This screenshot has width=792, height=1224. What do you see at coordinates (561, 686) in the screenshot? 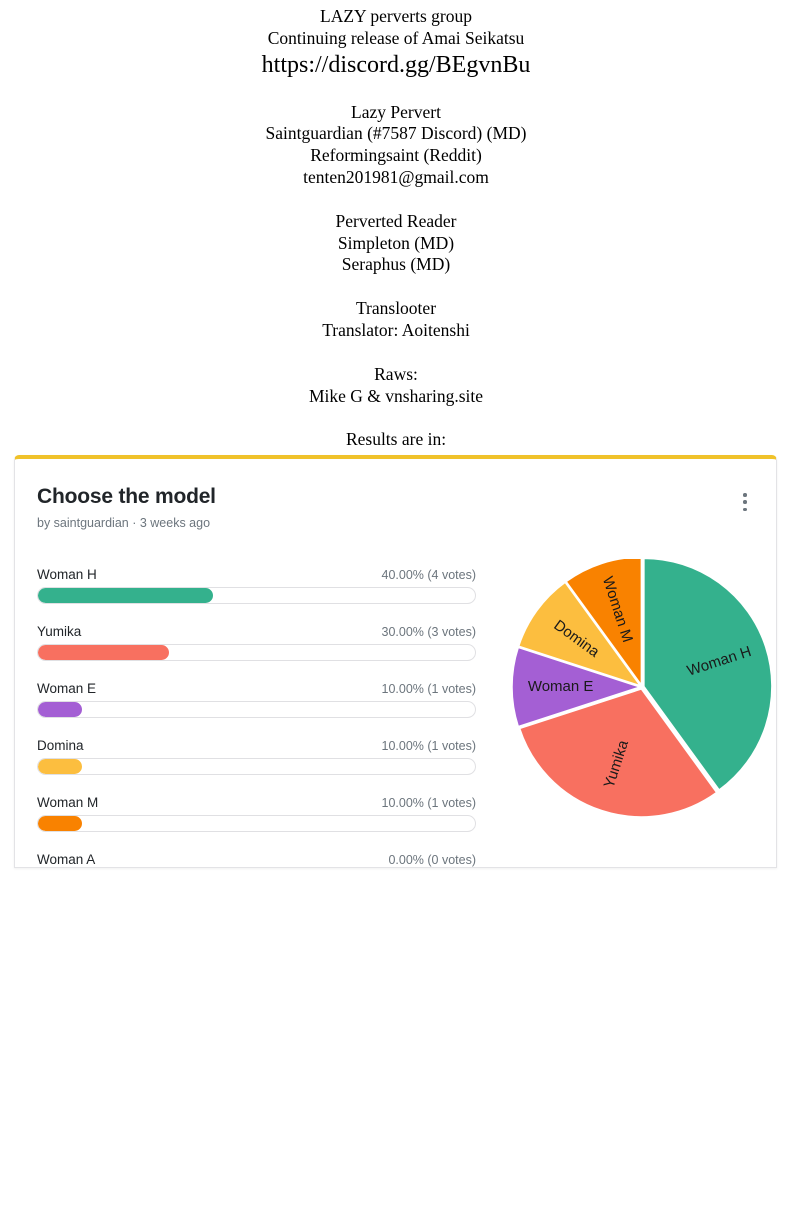
I see `pie-slice-label: Woman E` at bounding box center [561, 686].